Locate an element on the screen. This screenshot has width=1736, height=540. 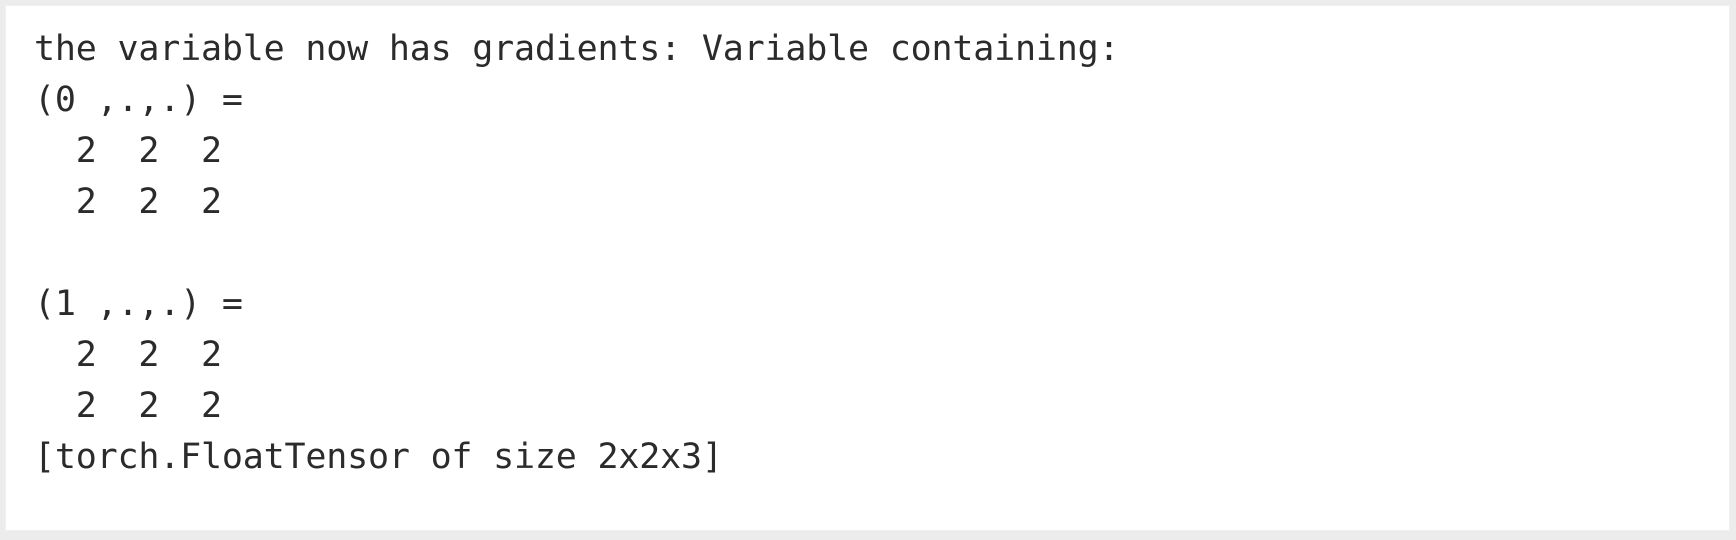
line-blank is located at coordinates (881, 253).